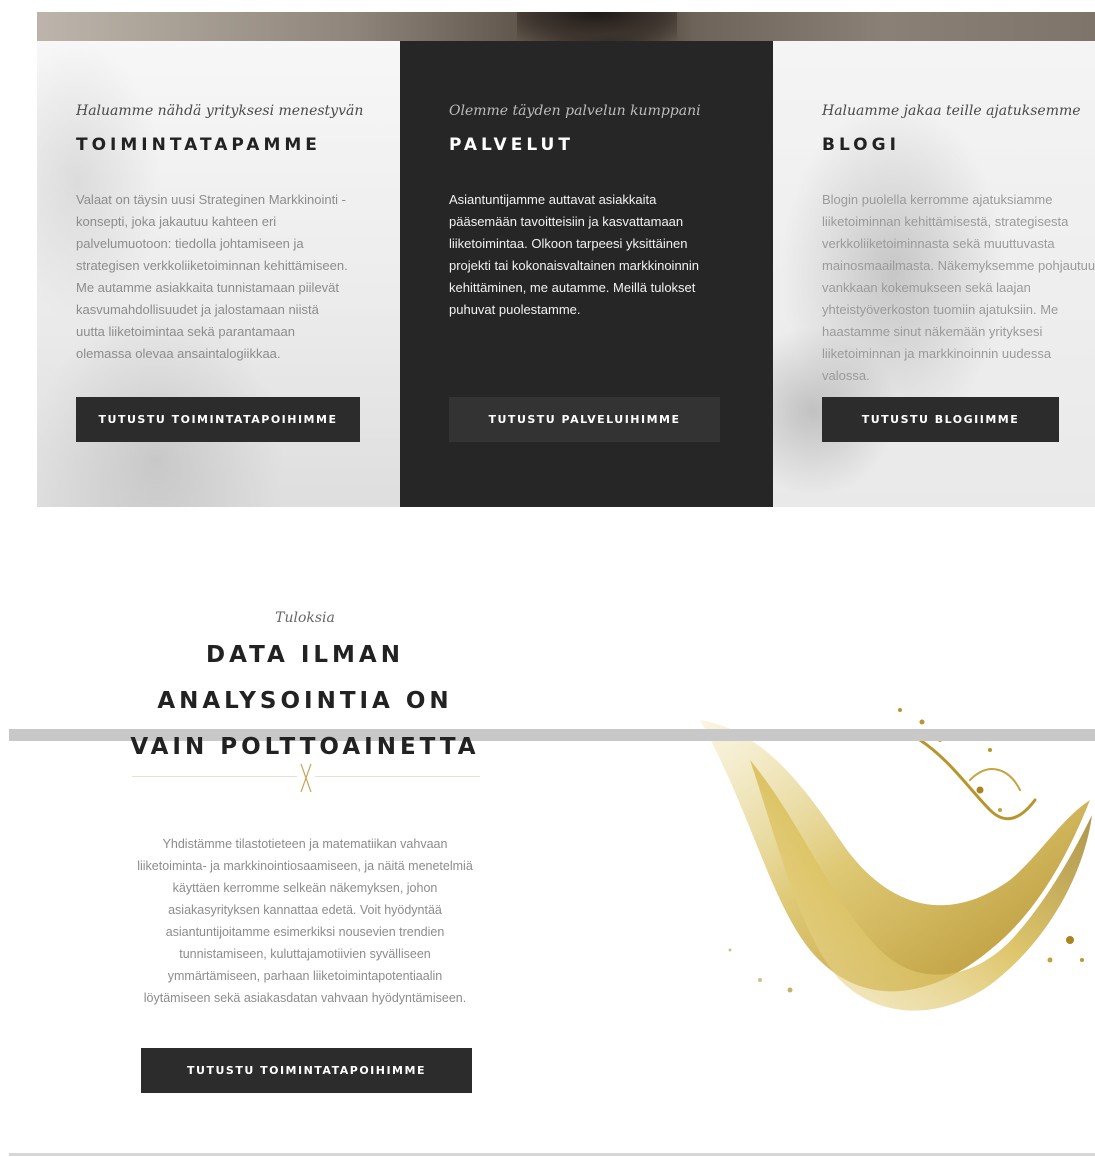 Image resolution: width=1095 pixels, height=1157 pixels. Describe the element at coordinates (892, 865) in the screenshot. I see `oil-splash-illustration` at that location.